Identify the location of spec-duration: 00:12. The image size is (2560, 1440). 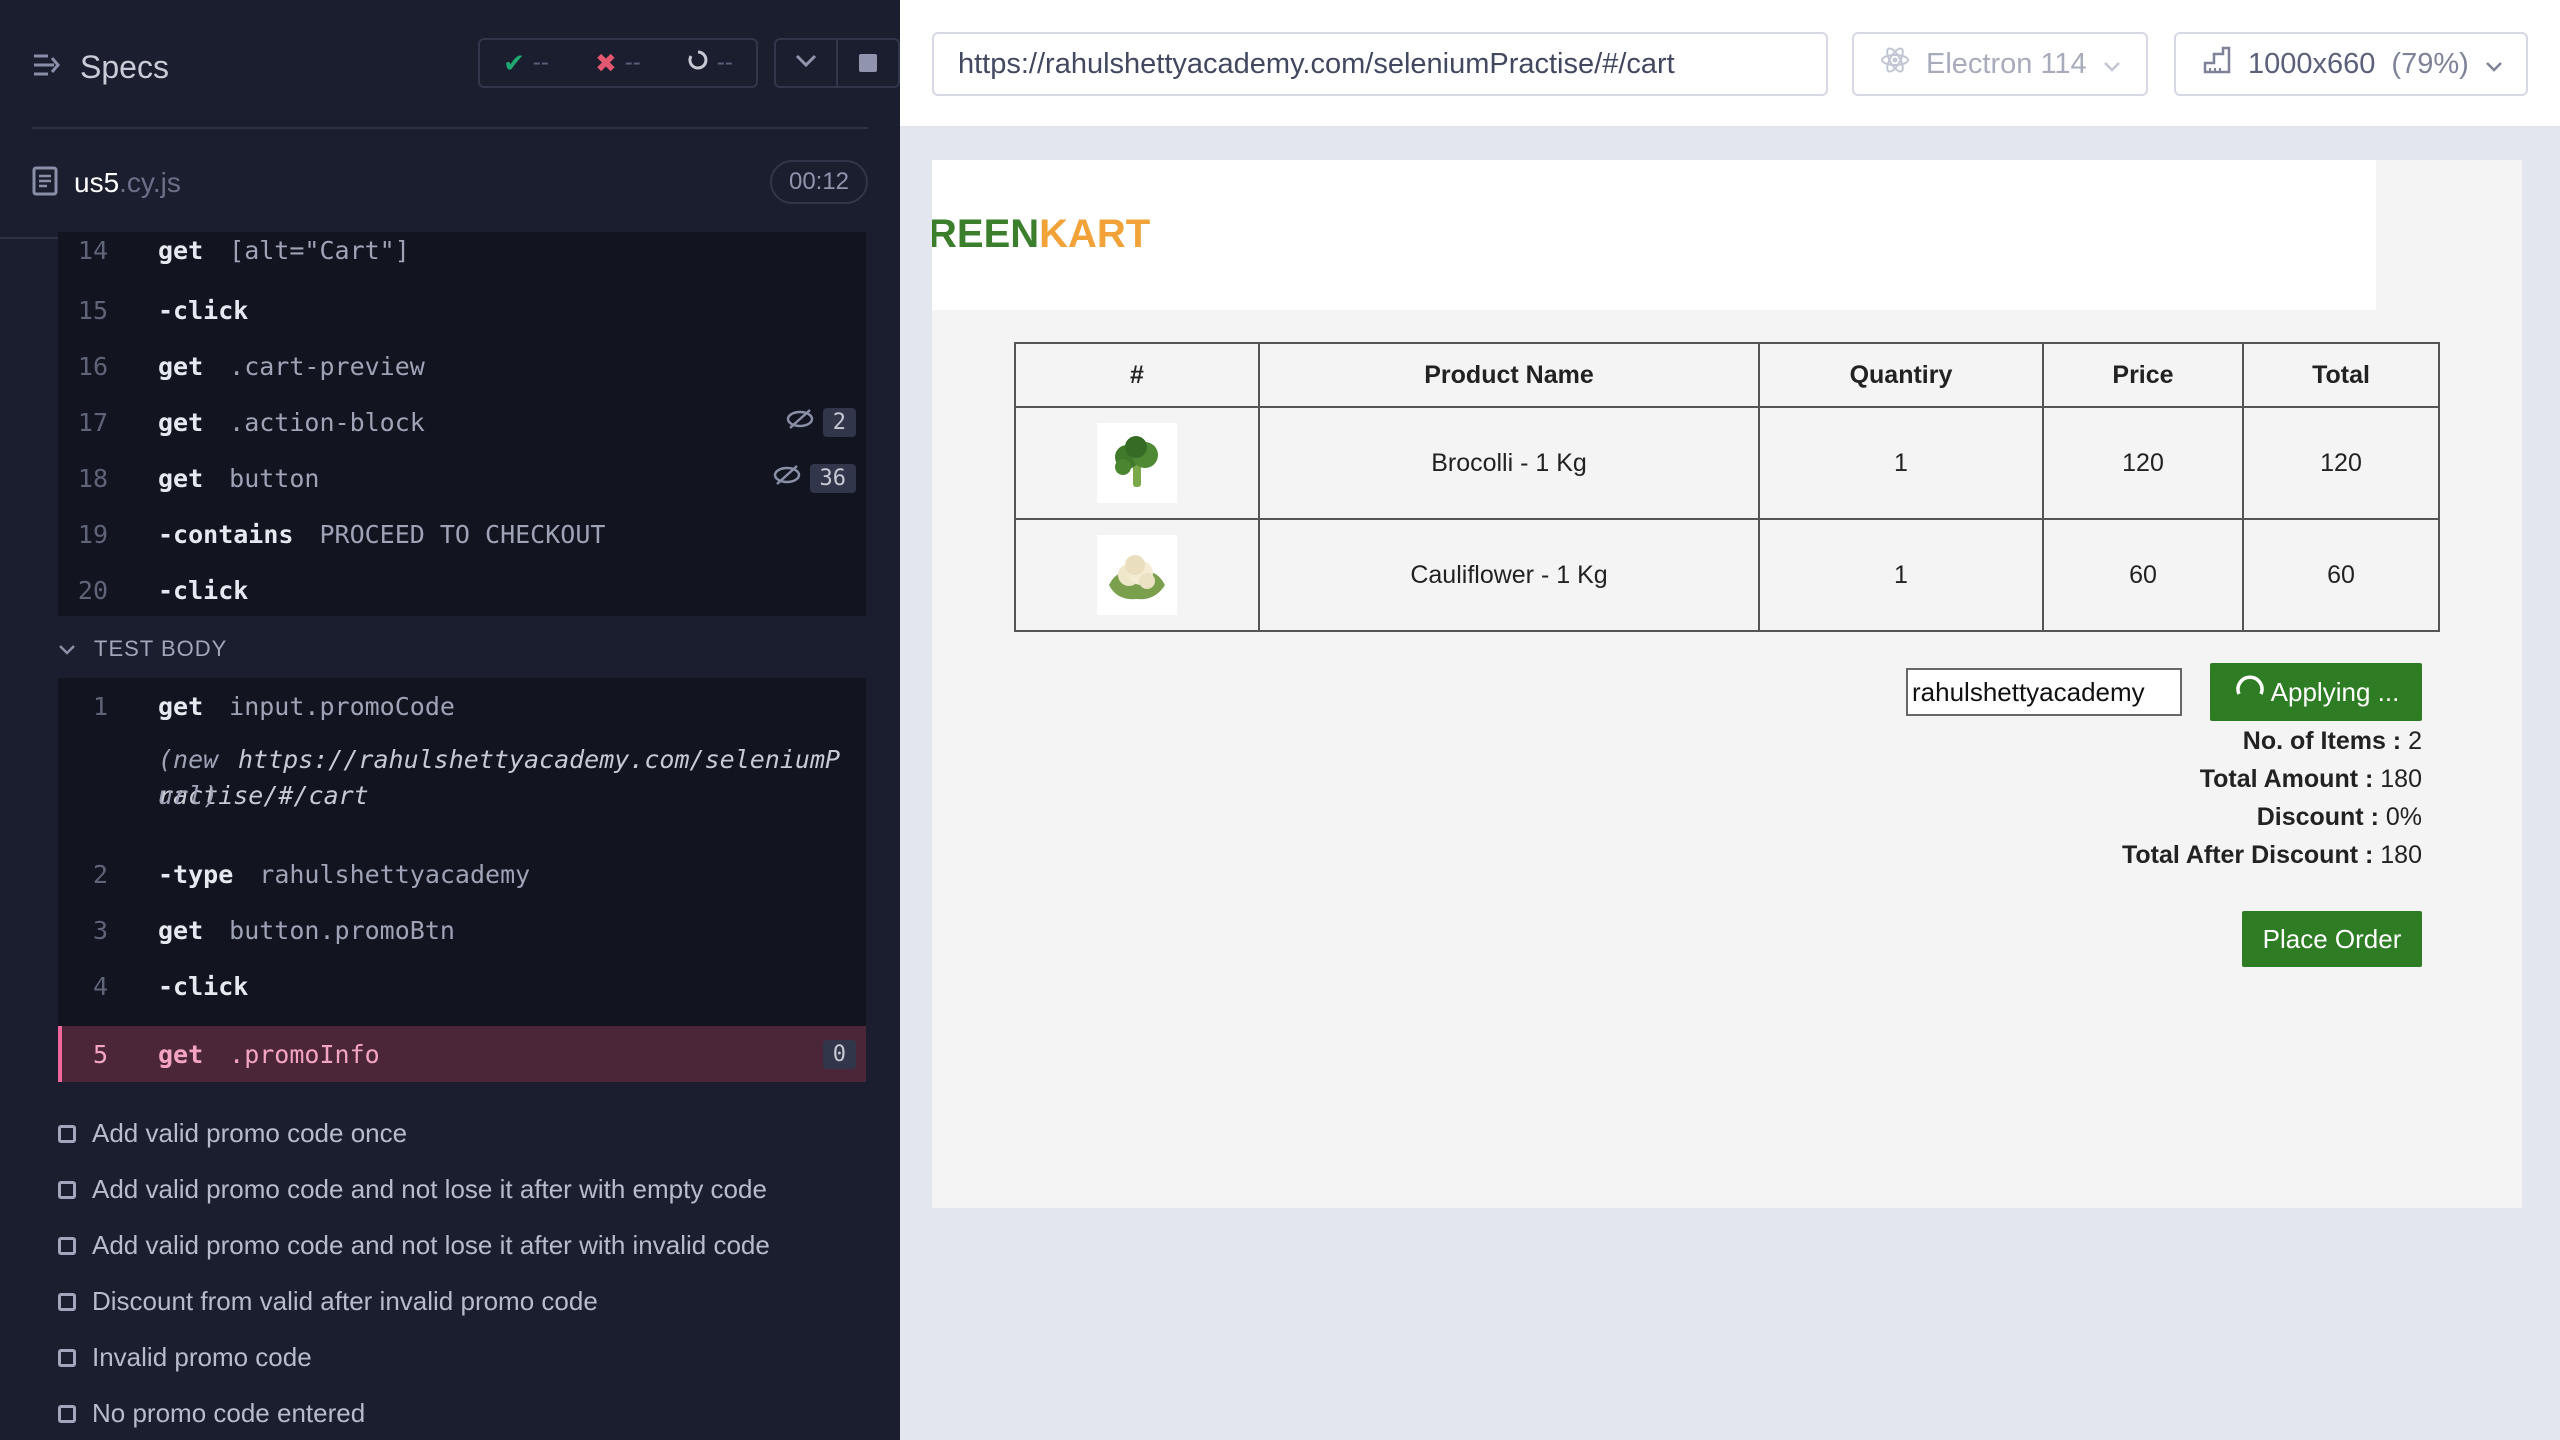
(819, 182).